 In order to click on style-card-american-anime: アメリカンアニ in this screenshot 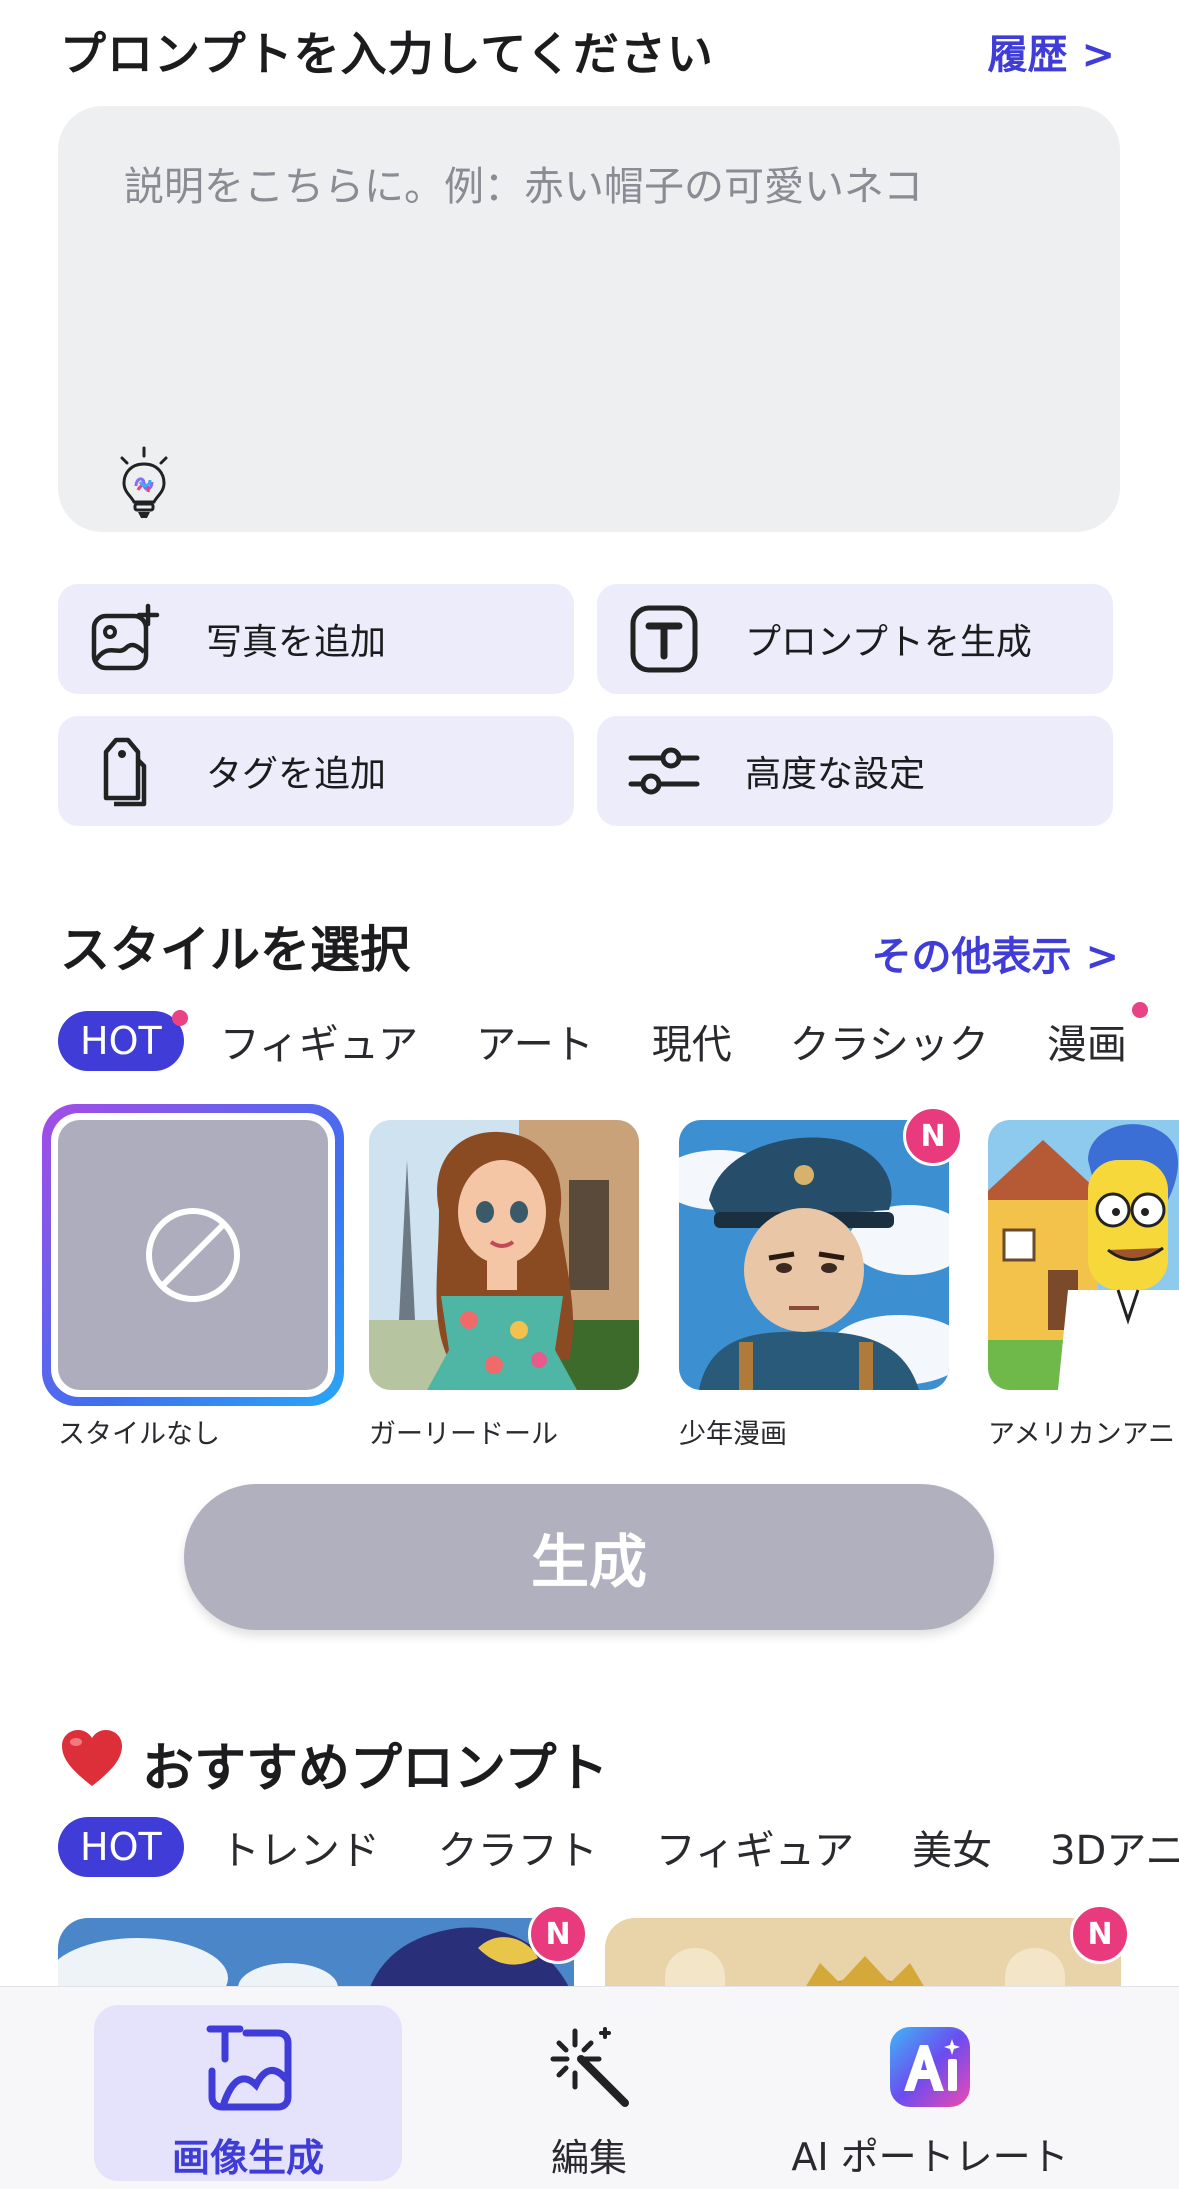, I will do `click(1083, 1285)`.